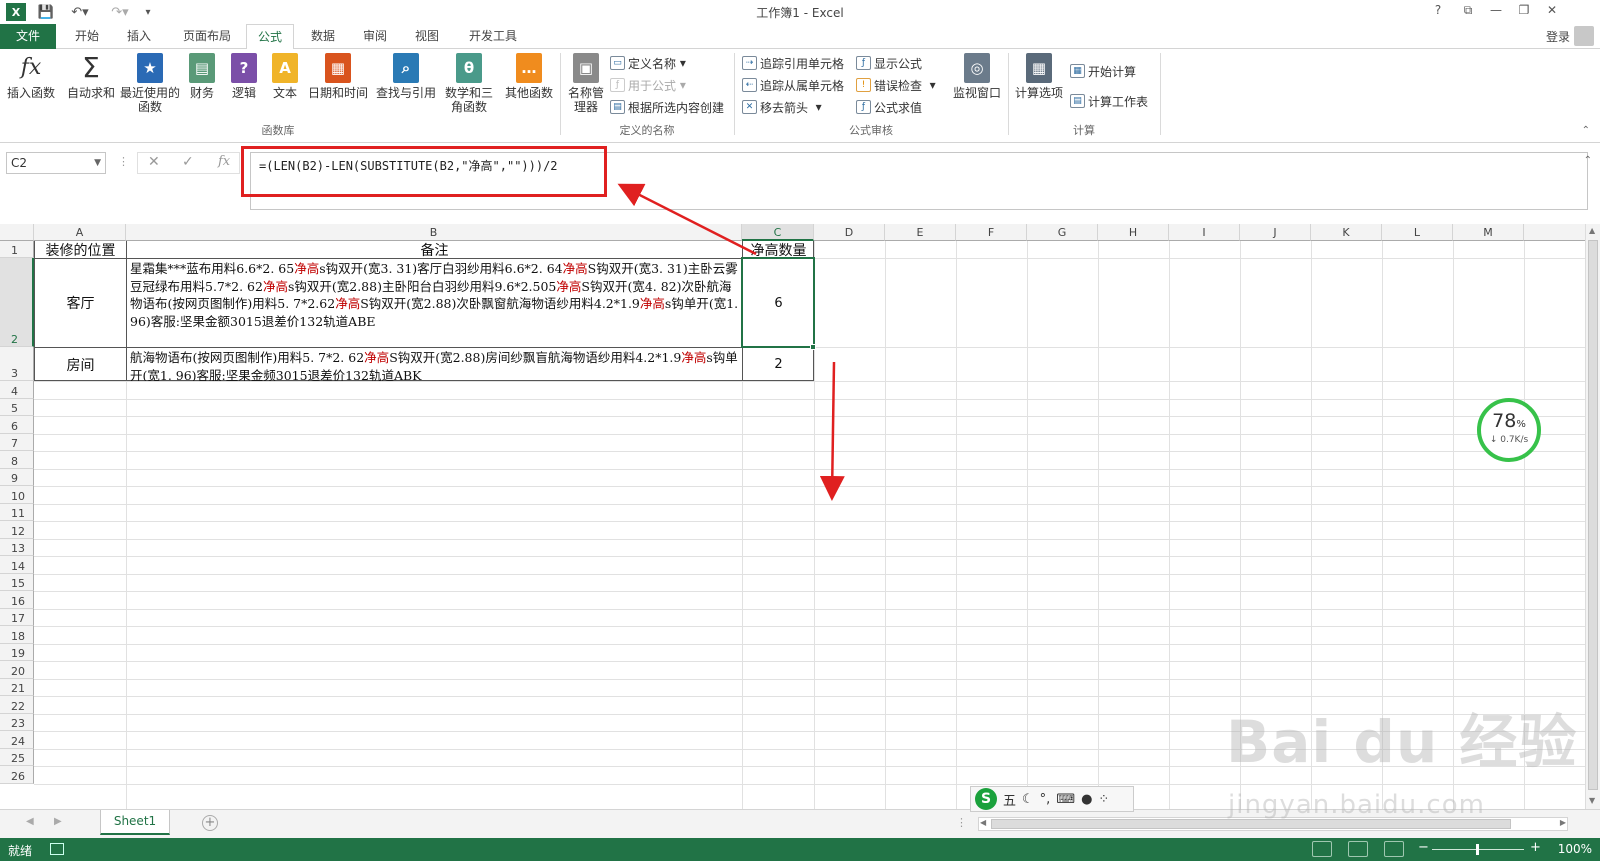 This screenshot has width=1600, height=861. I want to click on zoom-slider-thumb, so click(1477, 849).